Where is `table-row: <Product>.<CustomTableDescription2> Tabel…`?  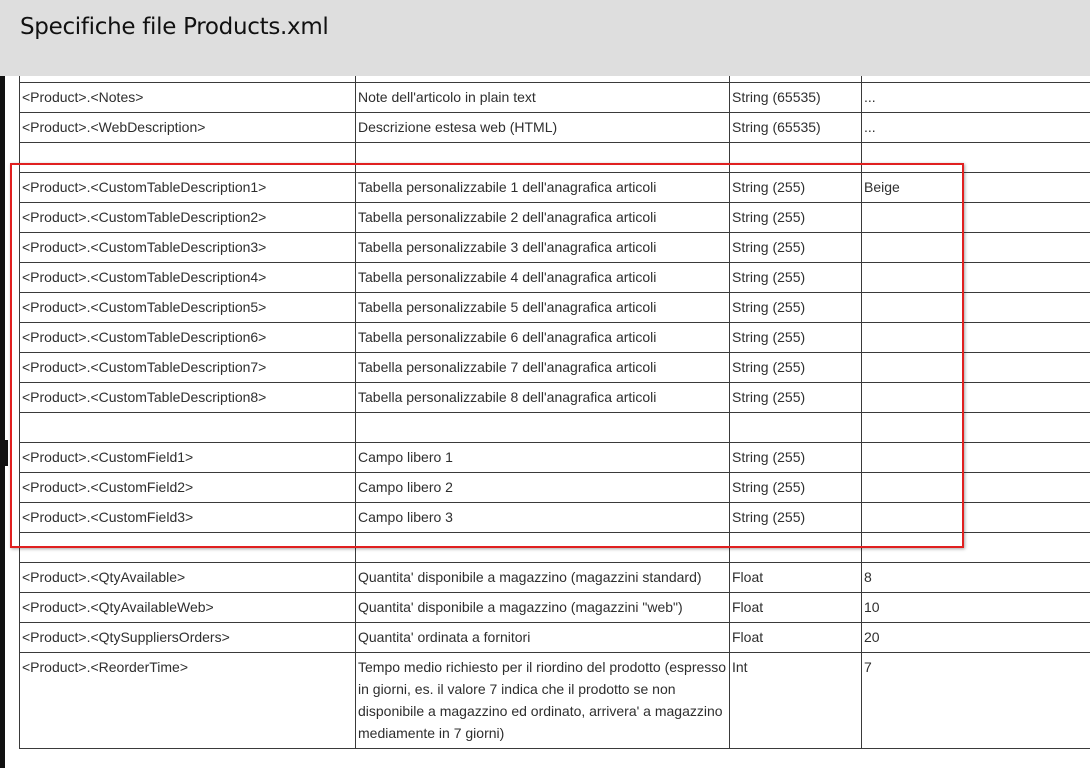
table-row: <Product>.<CustomTableDescription2> Tabel… is located at coordinates (554, 217).